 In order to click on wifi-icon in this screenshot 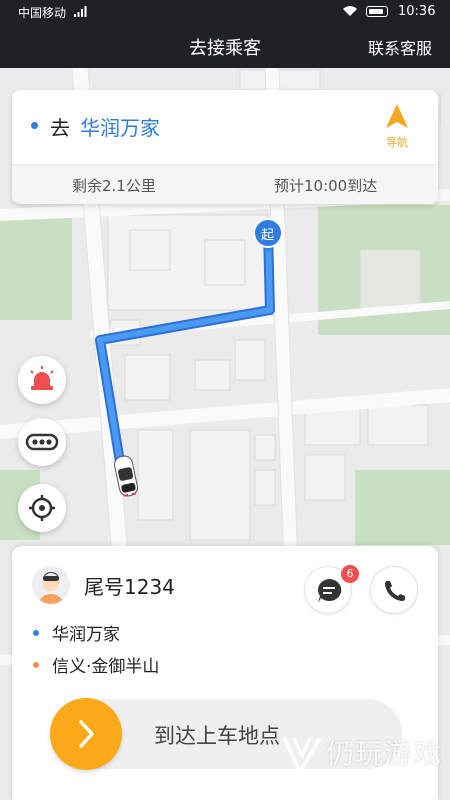, I will do `click(350, 11)`.